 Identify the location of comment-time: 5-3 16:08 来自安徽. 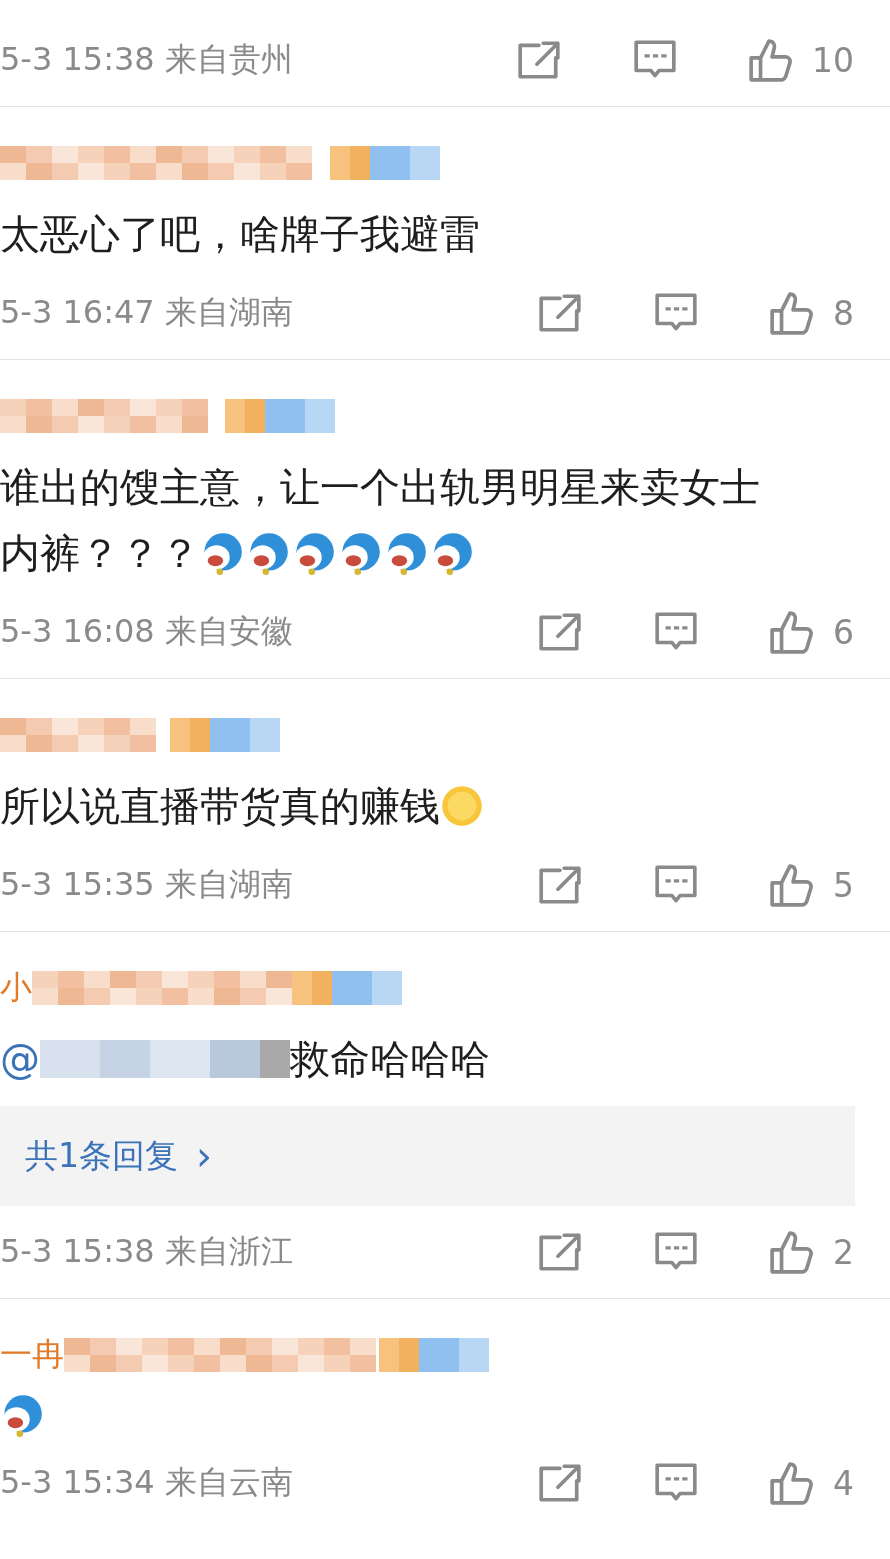
(146, 631).